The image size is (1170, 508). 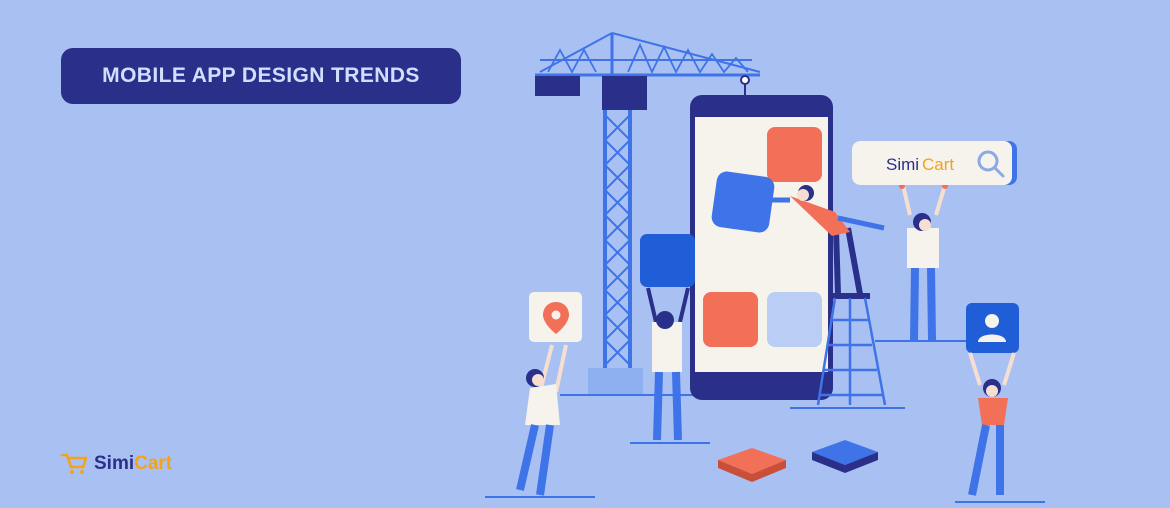 What do you see at coordinates (845, 456) in the screenshot?
I see `floor-tile-navy` at bounding box center [845, 456].